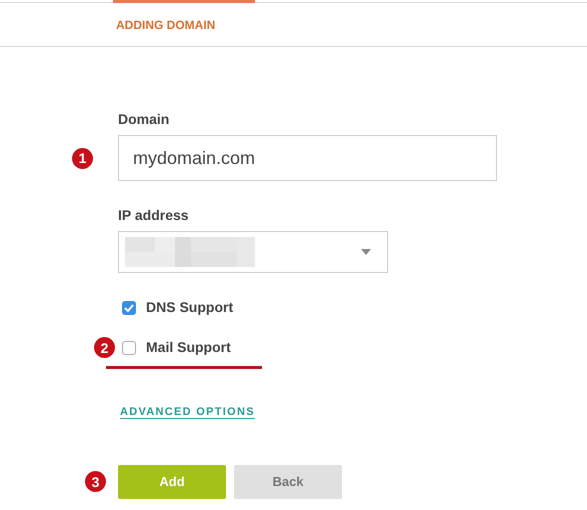 The height and width of the screenshot is (510, 587). I want to click on tab: ADDING DOMAIN, so click(184, 23).